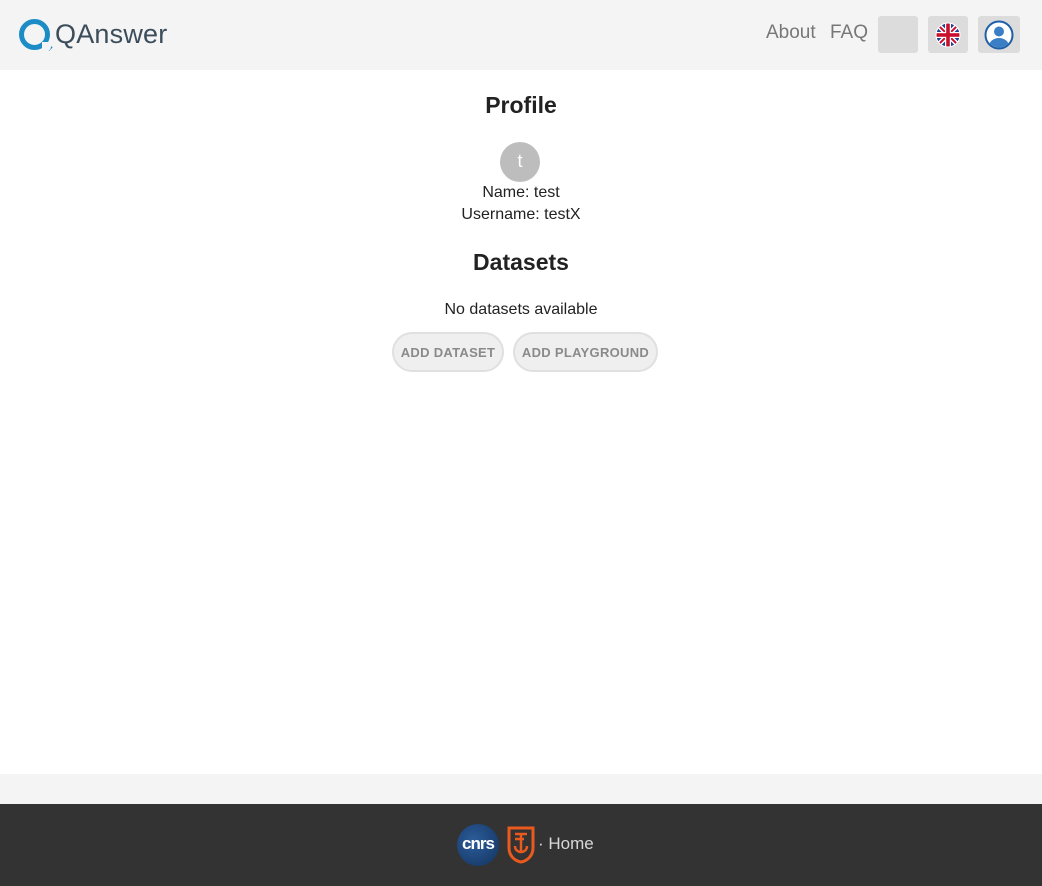  What do you see at coordinates (35, 34) in the screenshot?
I see `qanswer-logo-icon` at bounding box center [35, 34].